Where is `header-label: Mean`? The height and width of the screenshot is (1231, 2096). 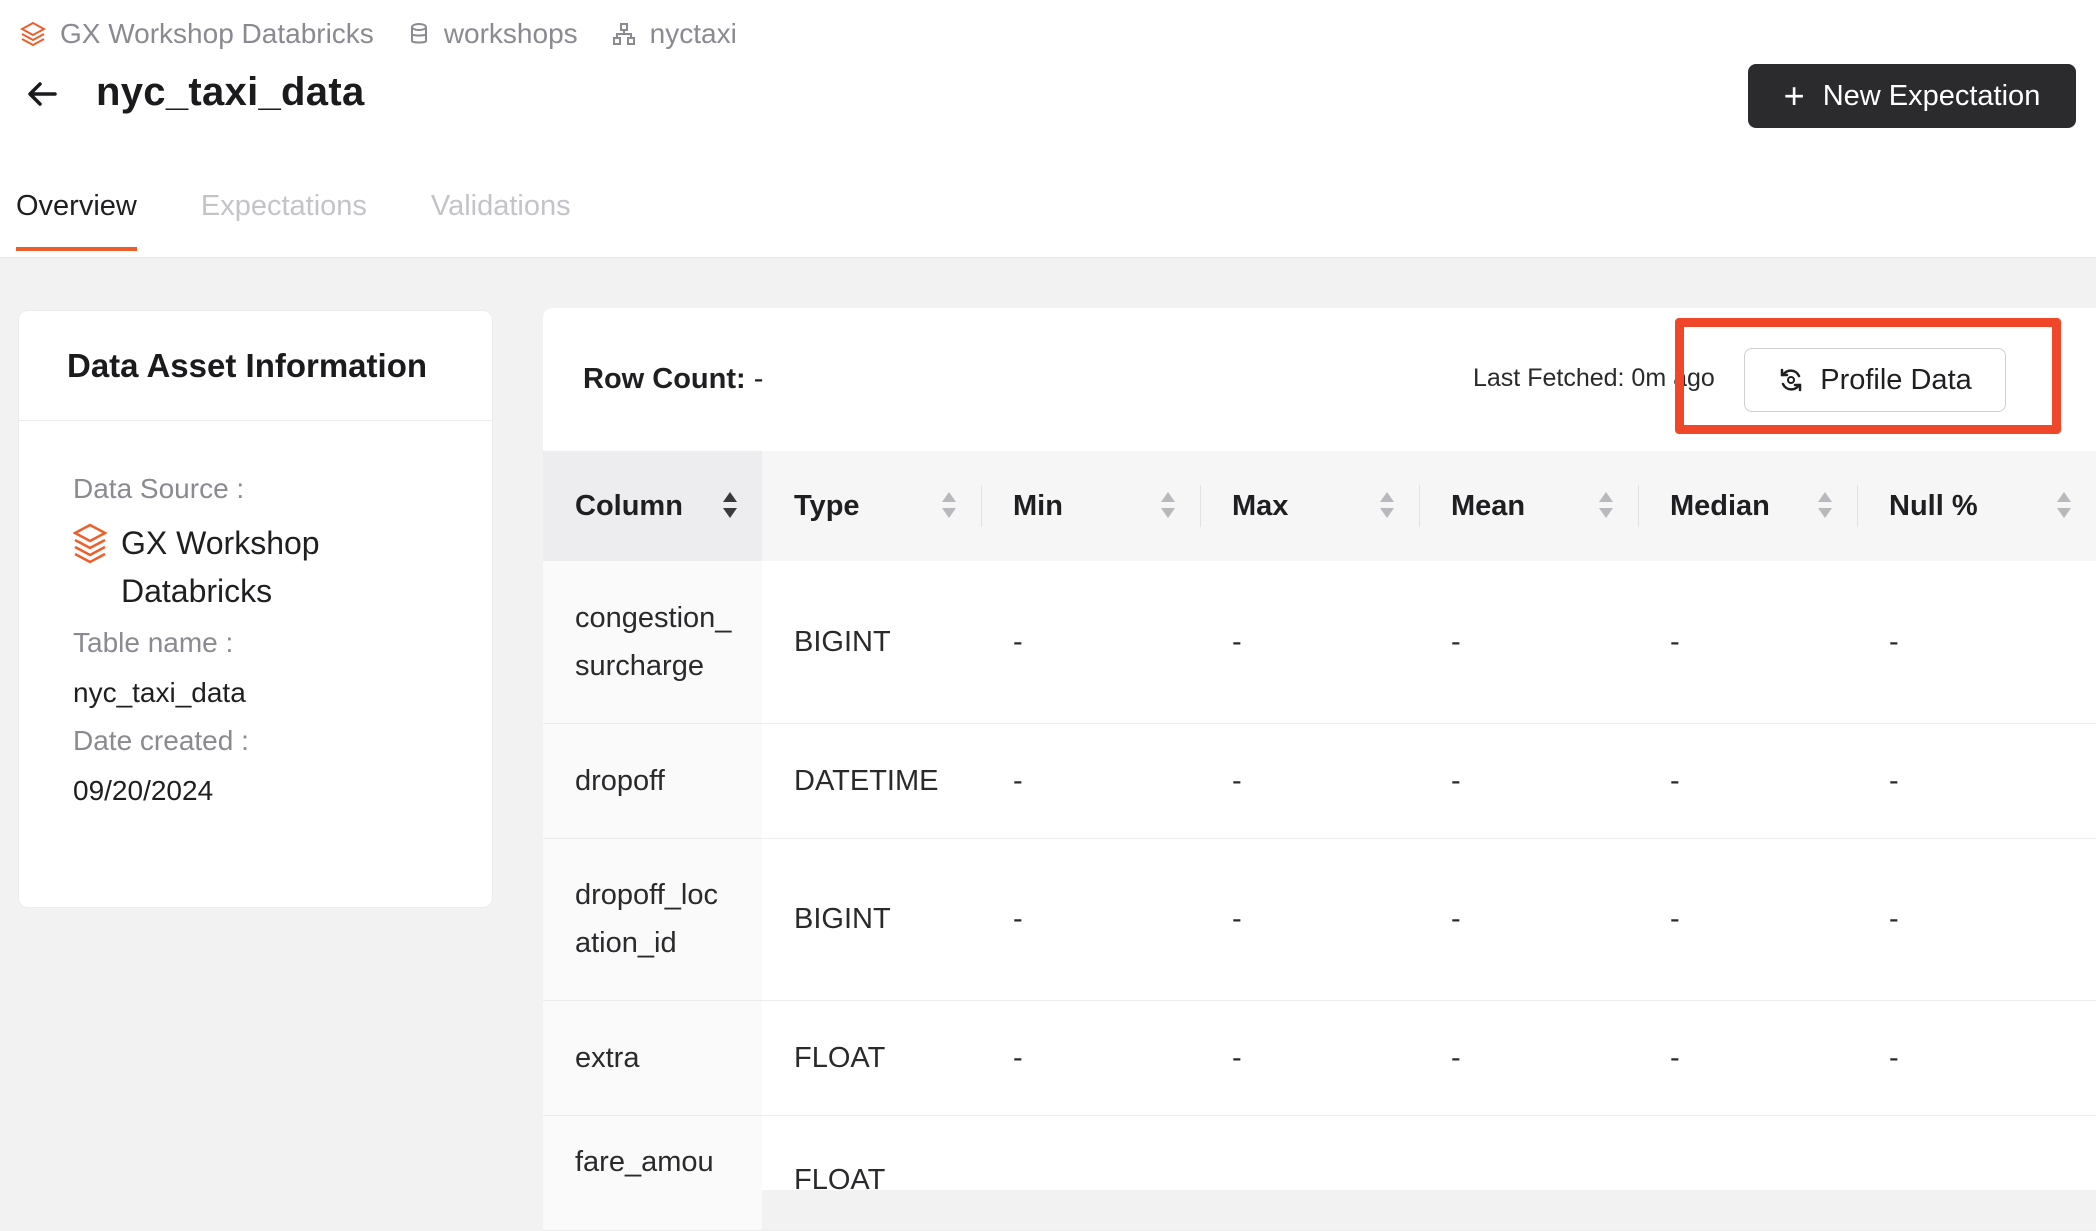
header-label: Mean is located at coordinates (1488, 505).